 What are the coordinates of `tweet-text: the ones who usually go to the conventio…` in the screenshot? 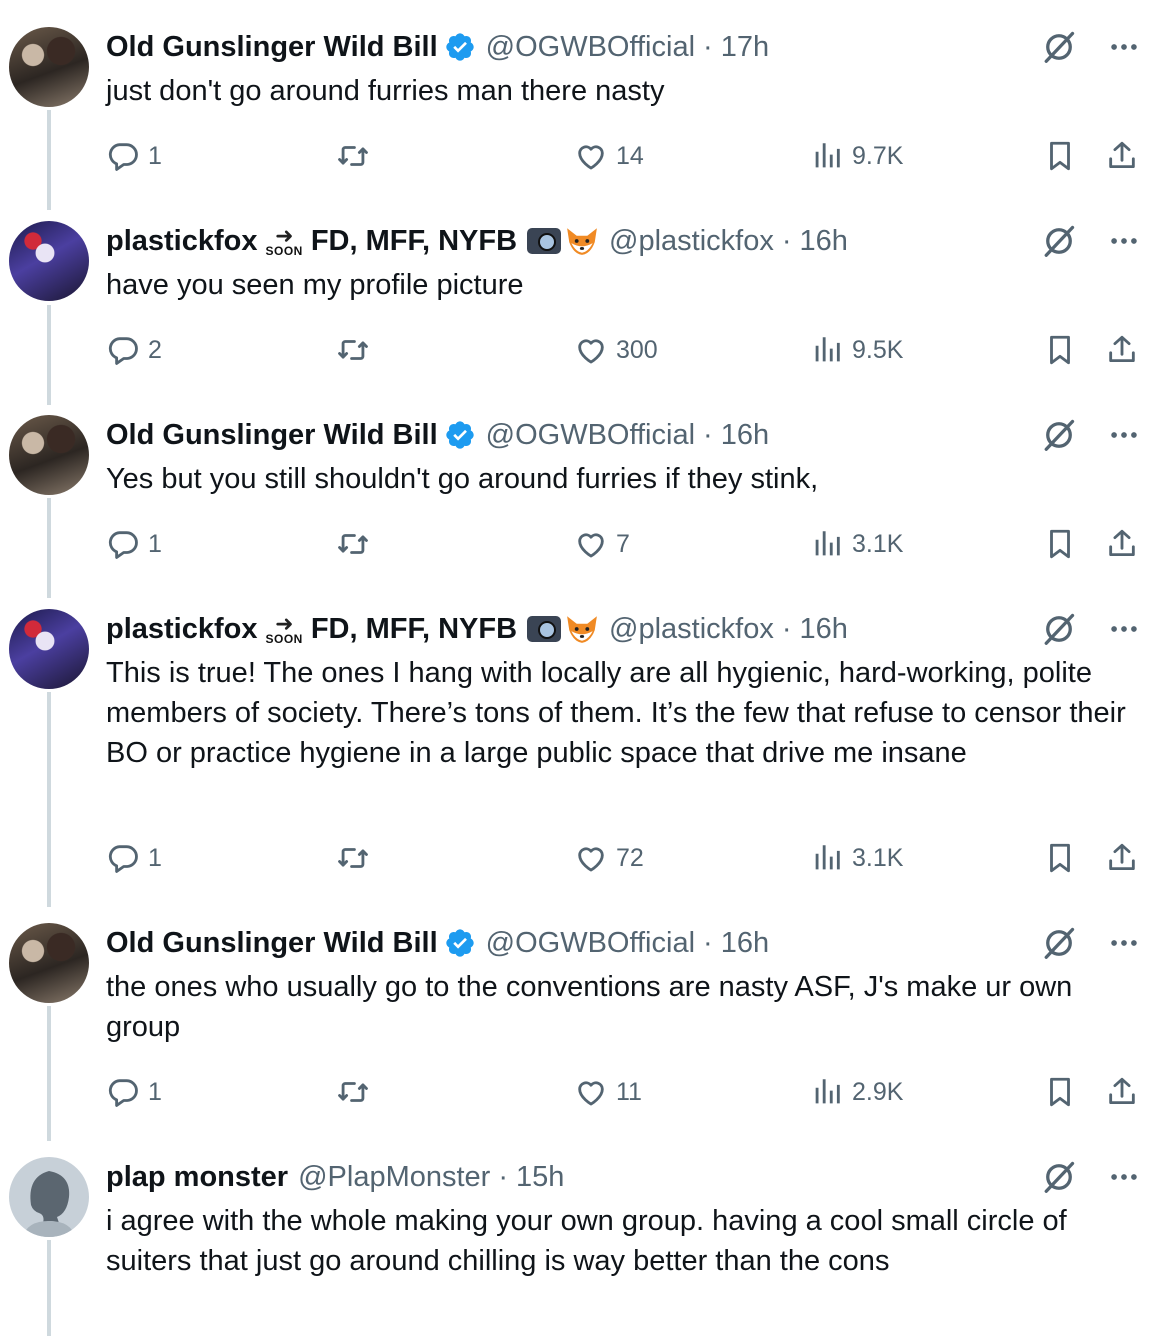 It's located at (593, 1007).